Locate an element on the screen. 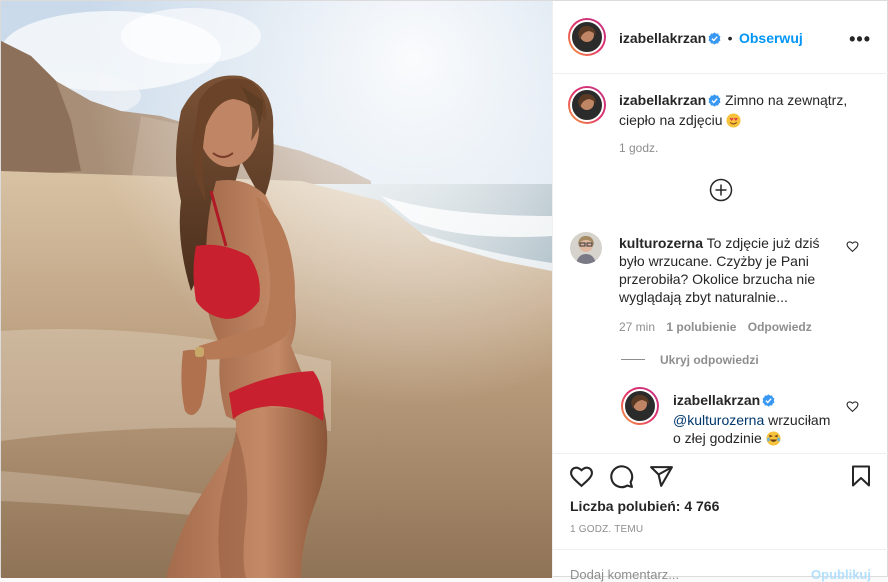 The image size is (888, 582). post-header: izabellakrzan • Obserwuj ••• is located at coordinates (720, 37).